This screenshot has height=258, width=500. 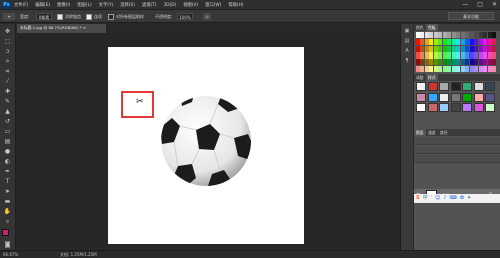 What do you see at coordinates (7, 31) in the screenshot?
I see `move-tool-icon: ✥` at bounding box center [7, 31].